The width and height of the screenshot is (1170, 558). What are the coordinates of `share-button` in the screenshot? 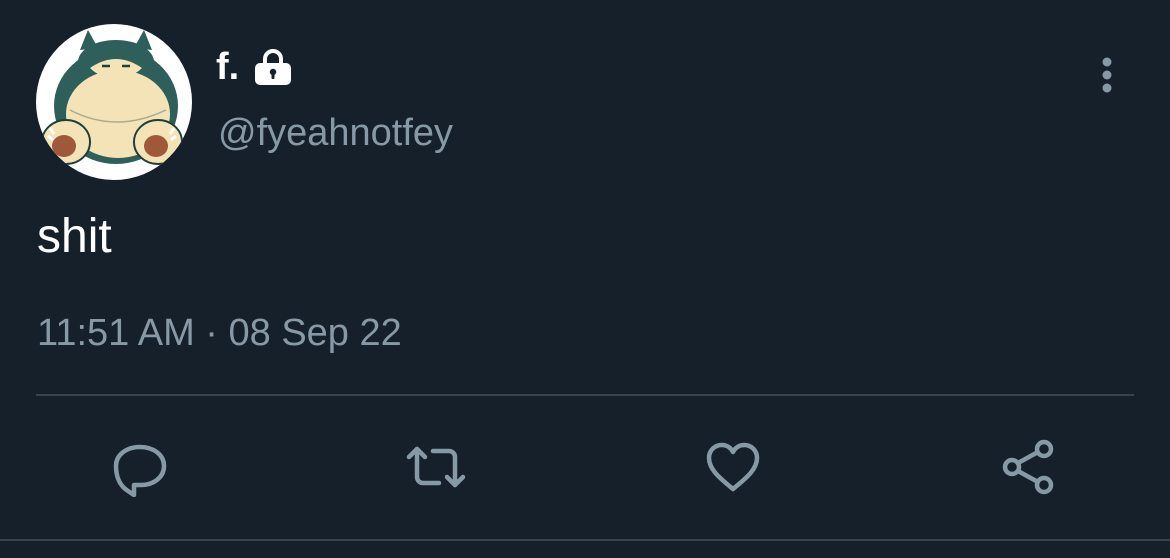 It's located at (1028, 467).